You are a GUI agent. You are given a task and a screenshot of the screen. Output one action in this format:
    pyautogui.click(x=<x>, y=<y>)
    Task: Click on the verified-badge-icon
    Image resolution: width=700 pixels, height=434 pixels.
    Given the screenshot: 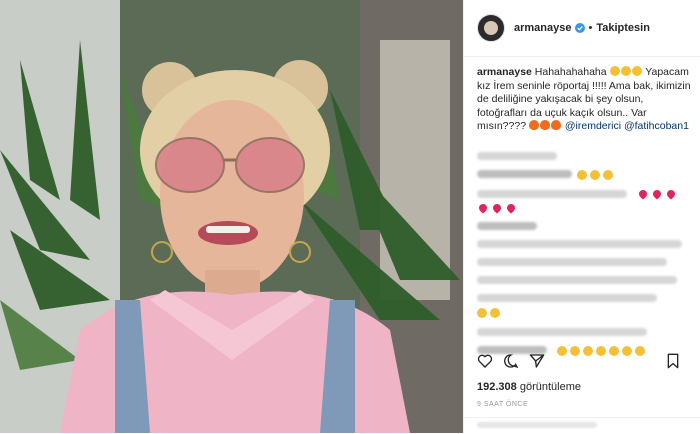 What is the action you would take?
    pyautogui.click(x=579, y=28)
    